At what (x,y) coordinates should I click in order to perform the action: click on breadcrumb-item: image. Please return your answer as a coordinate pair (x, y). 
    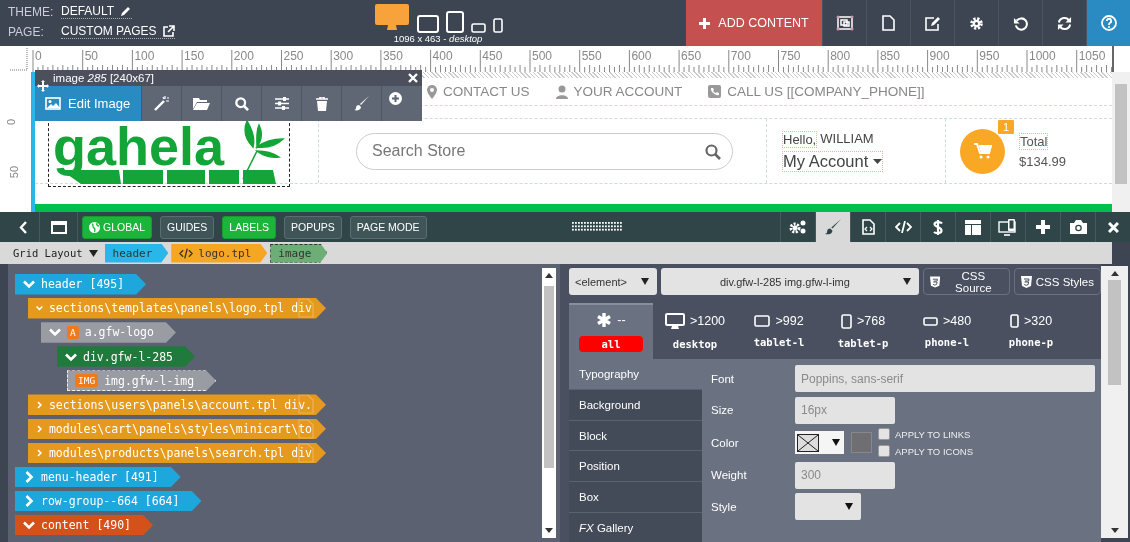
    Looking at the image, I should click on (299, 253).